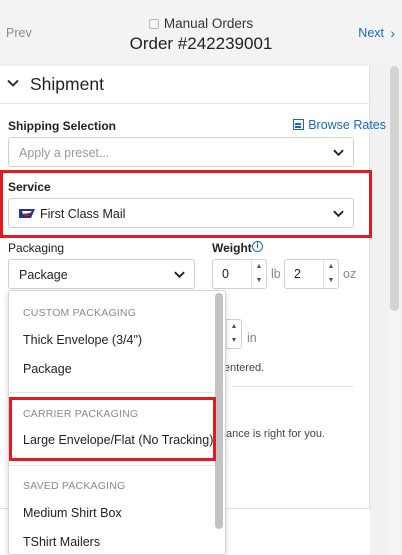  Describe the element at coordinates (208, 23) in the screenshot. I see `subtitle-text: Manual Orders` at that location.